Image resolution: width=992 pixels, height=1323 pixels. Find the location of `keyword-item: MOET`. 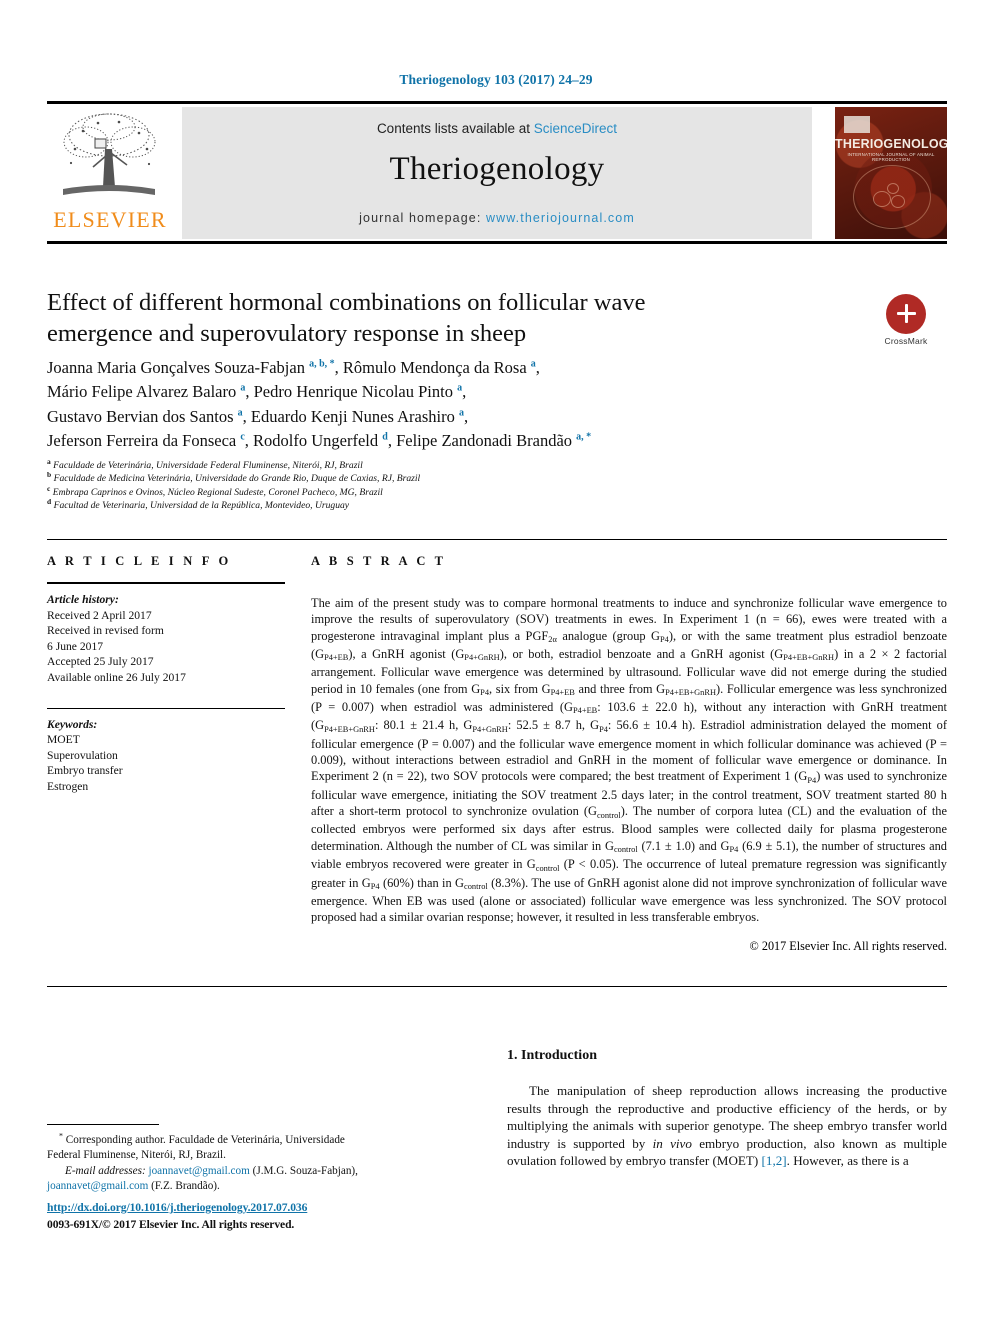

keyword-item: MOET is located at coordinates (63, 740).